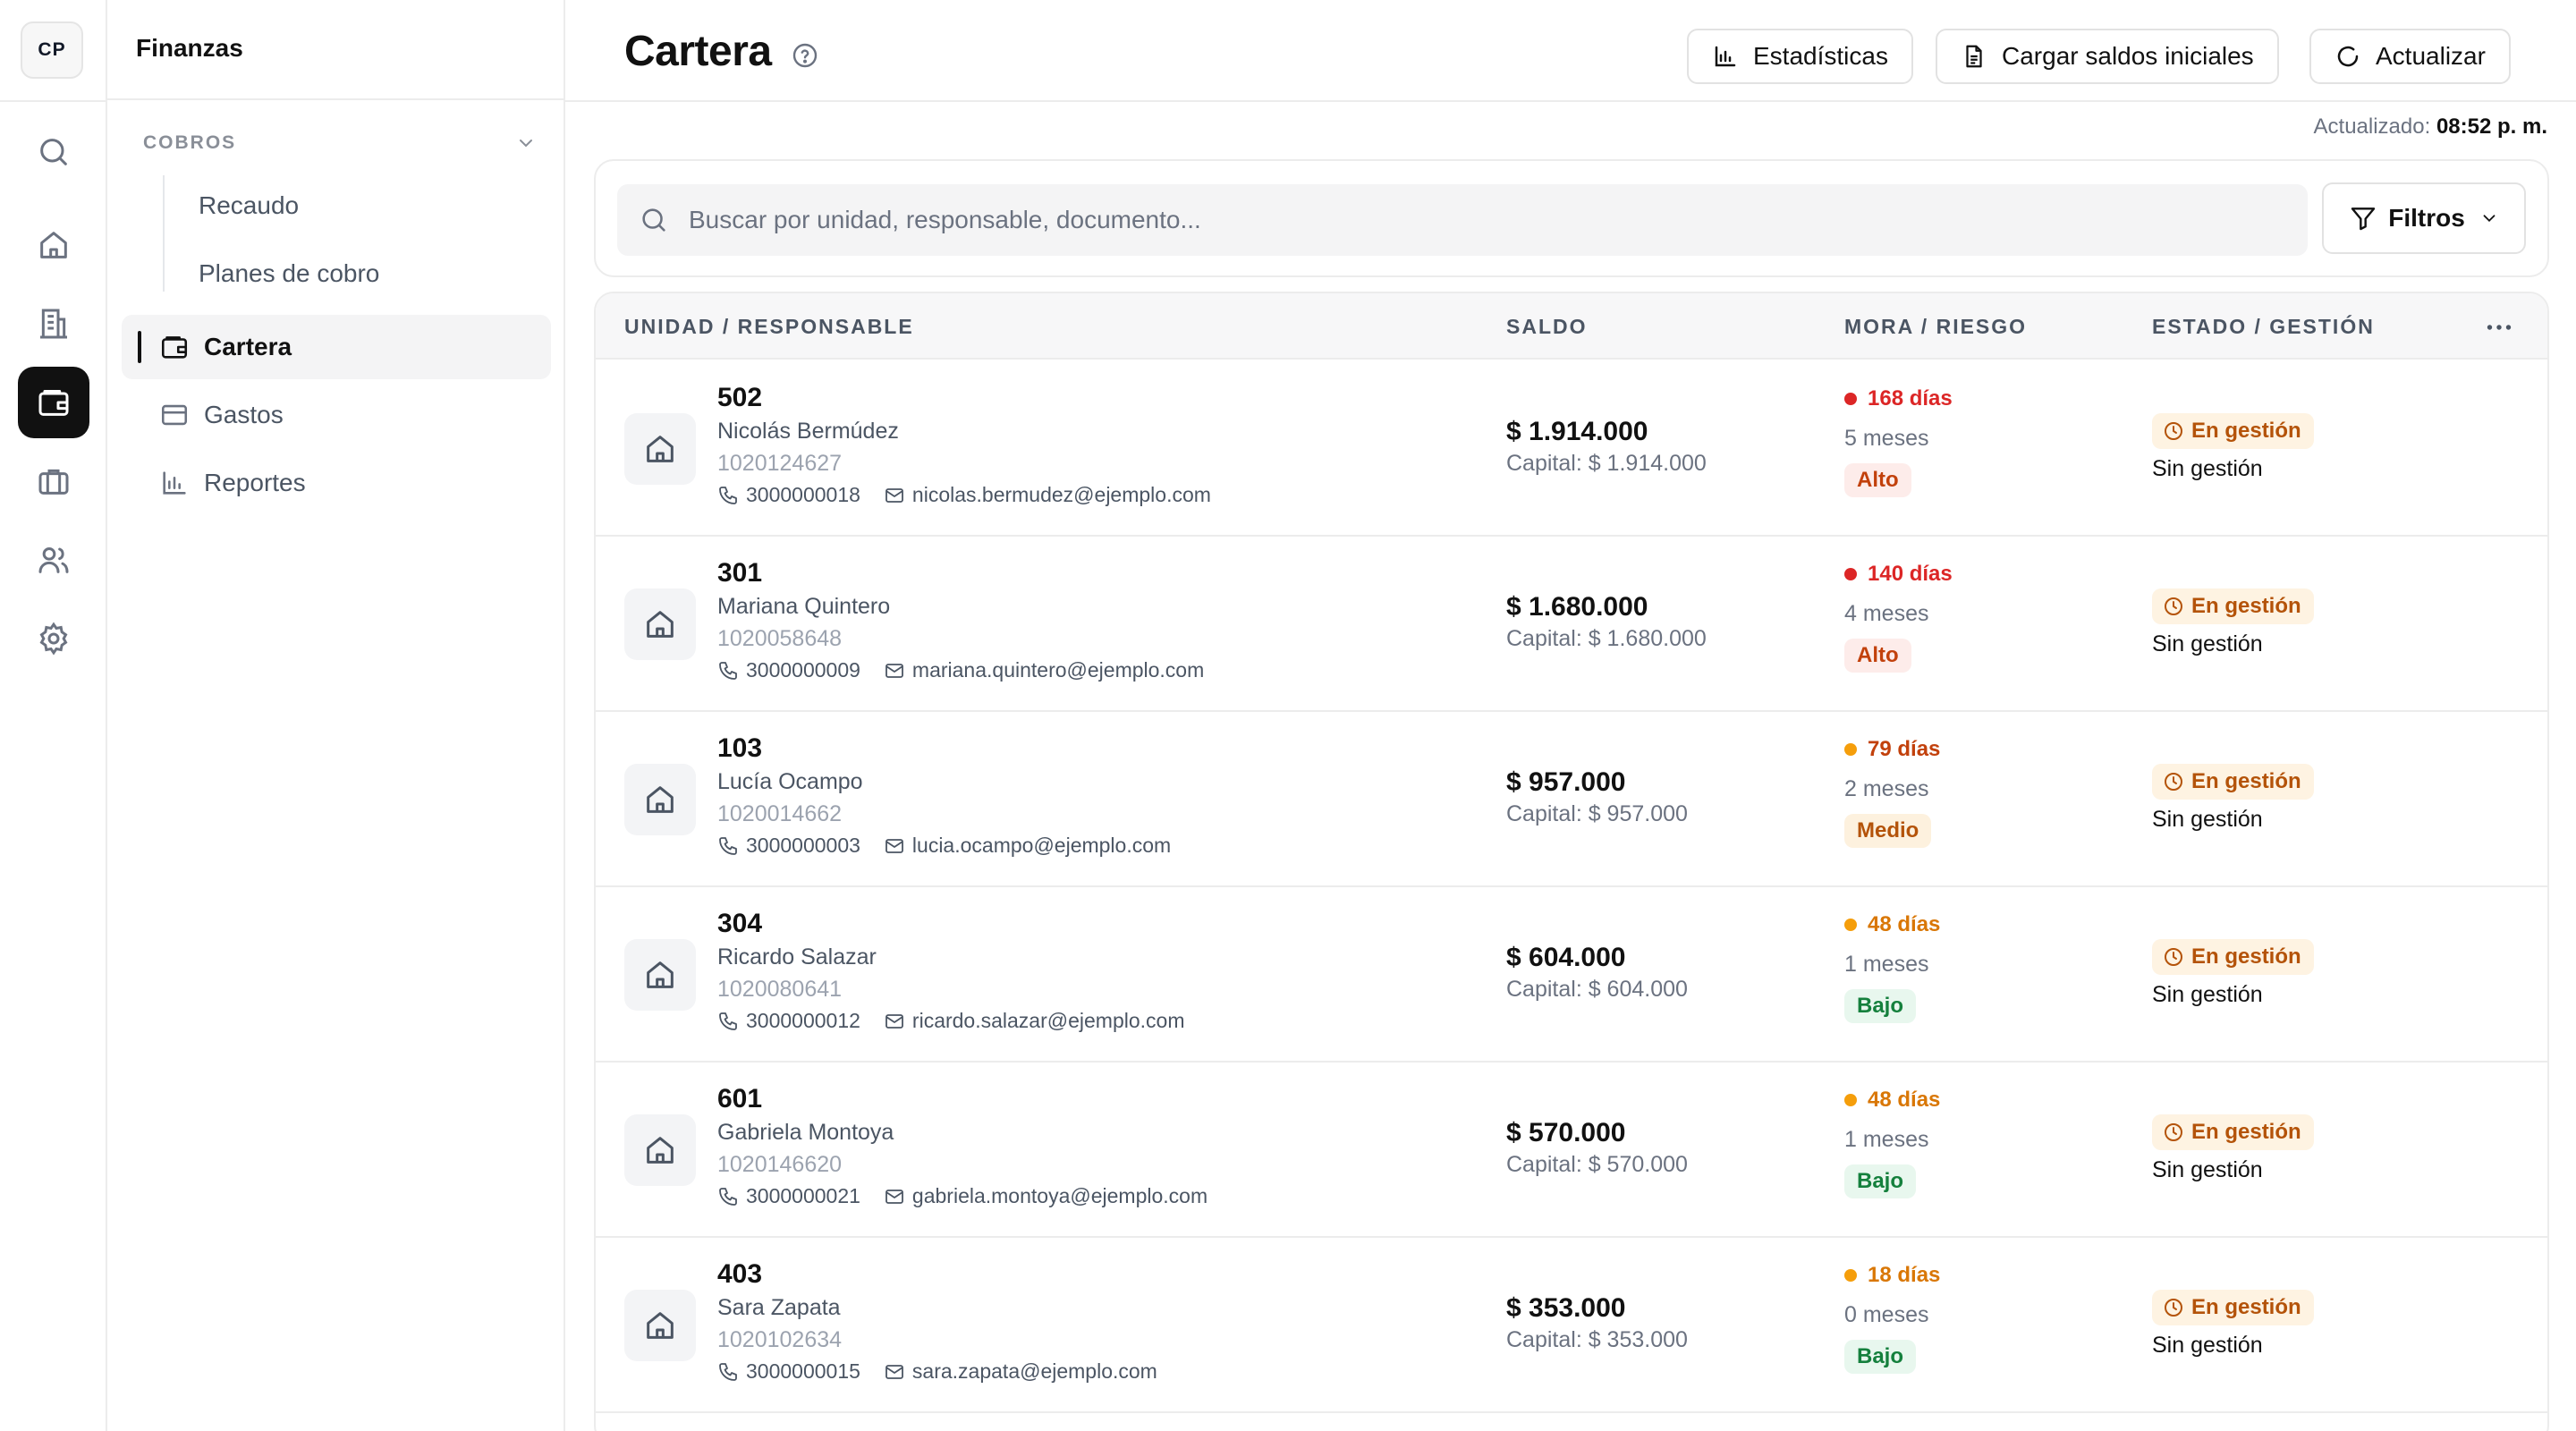  Describe the element at coordinates (805, 56) in the screenshot. I see `help-circle-icon` at that location.